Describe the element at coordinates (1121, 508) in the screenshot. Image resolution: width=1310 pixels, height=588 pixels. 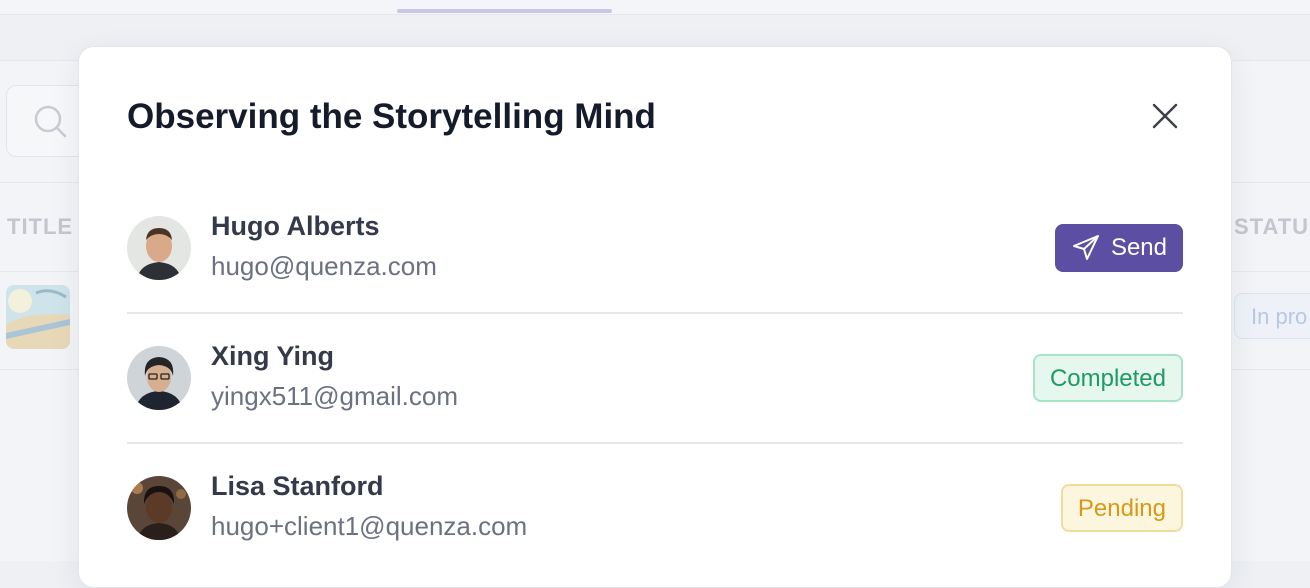
I see `status-badge-pending: Pending` at that location.